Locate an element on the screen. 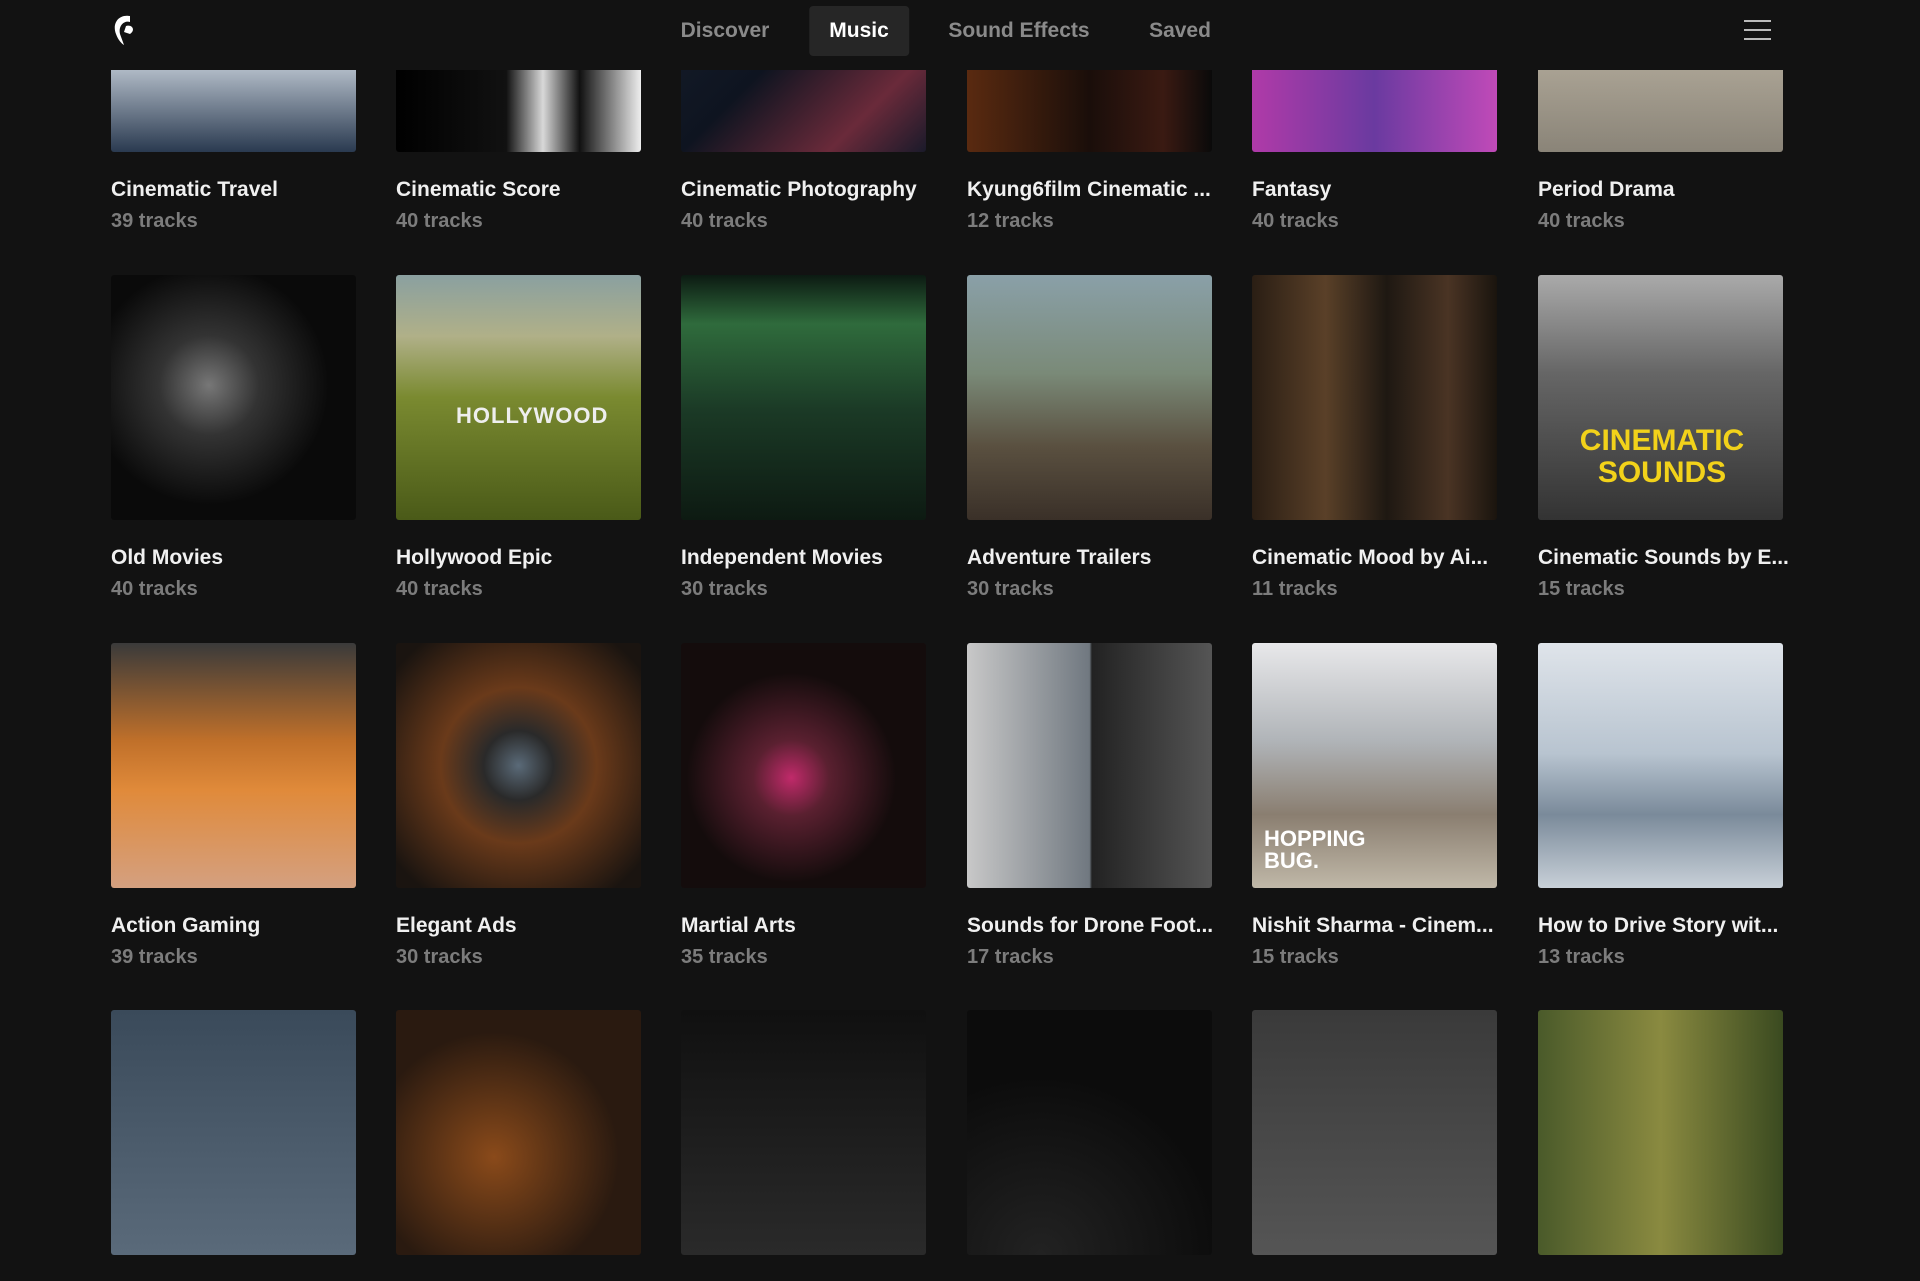 Image resolution: width=1920 pixels, height=1281 pixels. playlist-title: Cinematic Score is located at coordinates (478, 189).